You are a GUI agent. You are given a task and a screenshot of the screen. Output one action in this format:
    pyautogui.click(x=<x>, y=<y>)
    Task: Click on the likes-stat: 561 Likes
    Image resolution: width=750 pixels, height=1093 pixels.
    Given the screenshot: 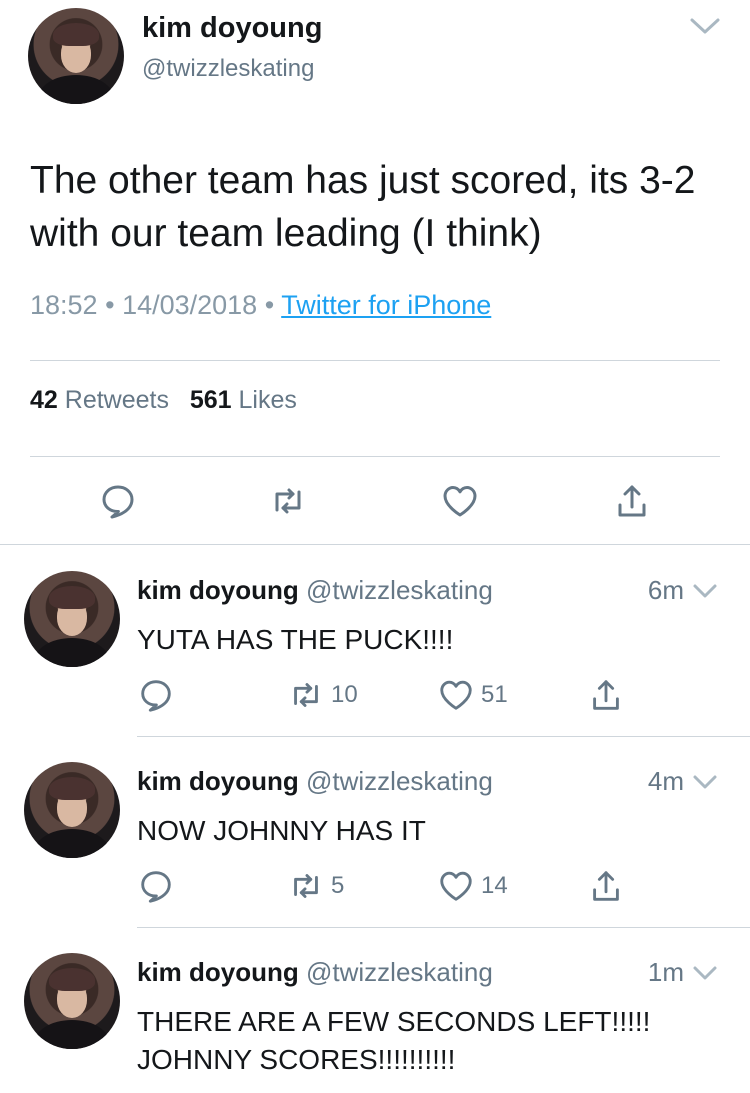 What is the action you would take?
    pyautogui.click(x=243, y=400)
    